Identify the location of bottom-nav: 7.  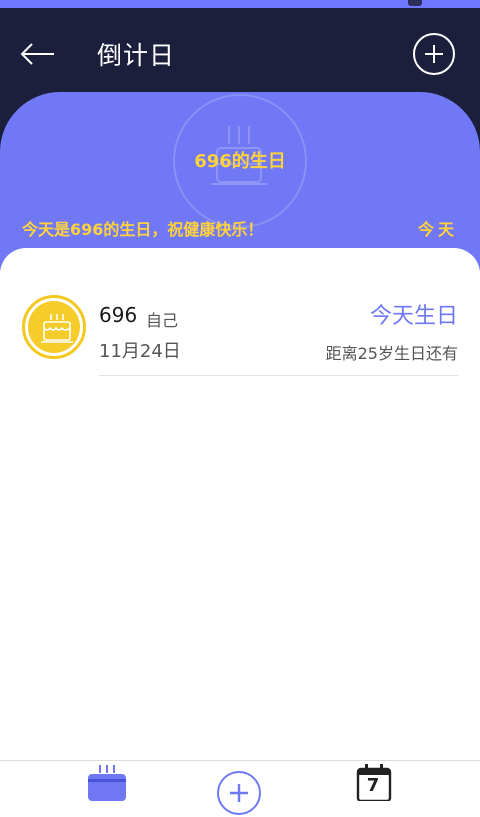
(240, 787).